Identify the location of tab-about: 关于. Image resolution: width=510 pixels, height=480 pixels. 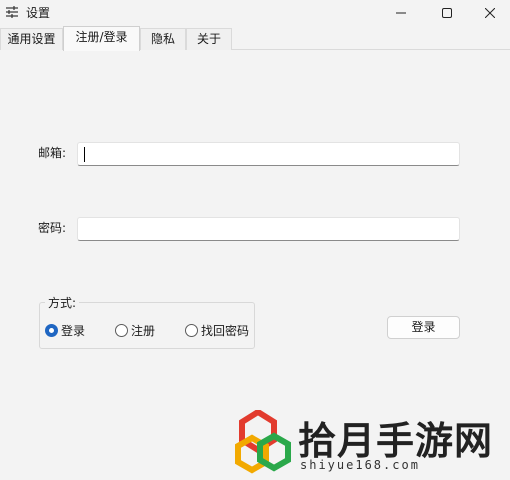
(209, 39).